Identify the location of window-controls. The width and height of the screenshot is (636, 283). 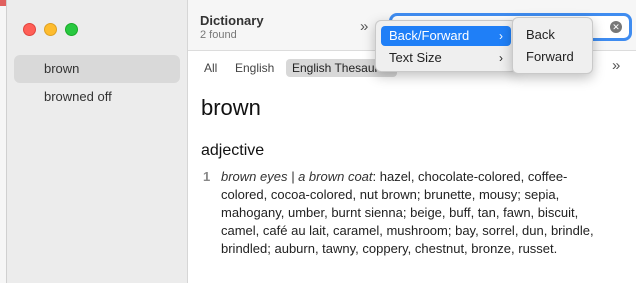
(50, 29).